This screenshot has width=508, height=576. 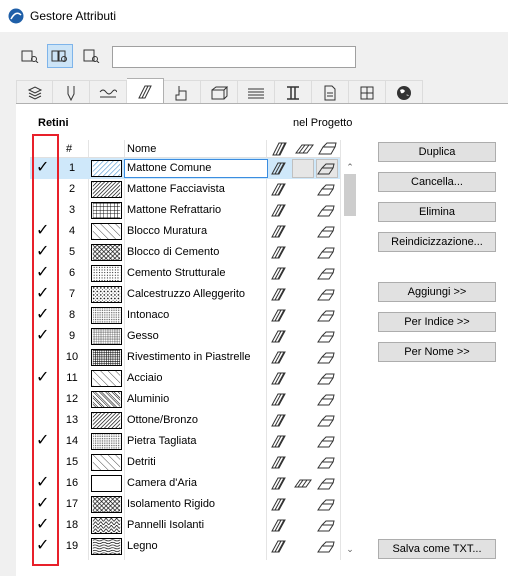 I want to click on row-name: Isolamento Rigido, so click(x=171, y=504).